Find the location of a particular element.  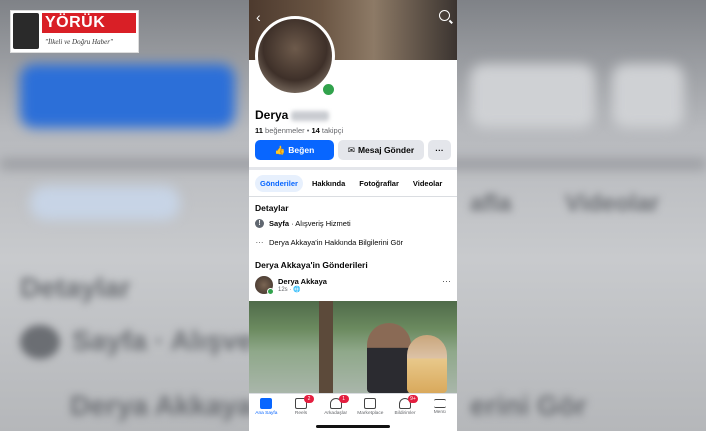

nav-notifications-label: Bildirimler is located at coordinates (405, 413).